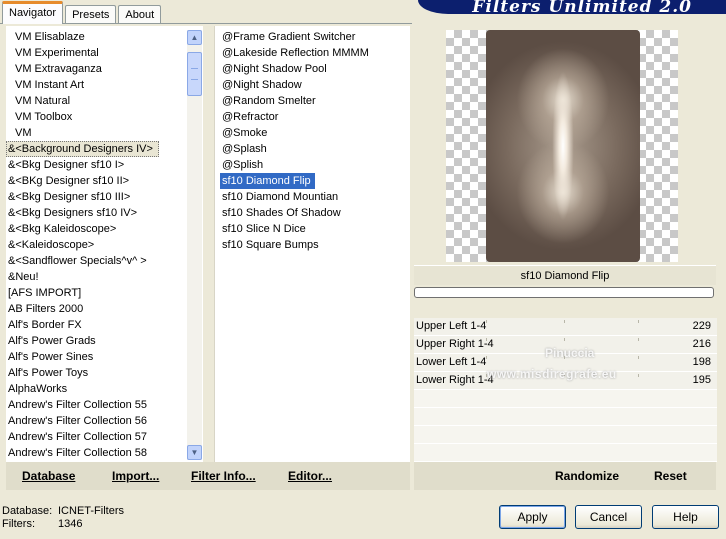 The width and height of the screenshot is (726, 539). What do you see at coordinates (104, 389) in the screenshot?
I see `category-item: AlphaWorks` at bounding box center [104, 389].